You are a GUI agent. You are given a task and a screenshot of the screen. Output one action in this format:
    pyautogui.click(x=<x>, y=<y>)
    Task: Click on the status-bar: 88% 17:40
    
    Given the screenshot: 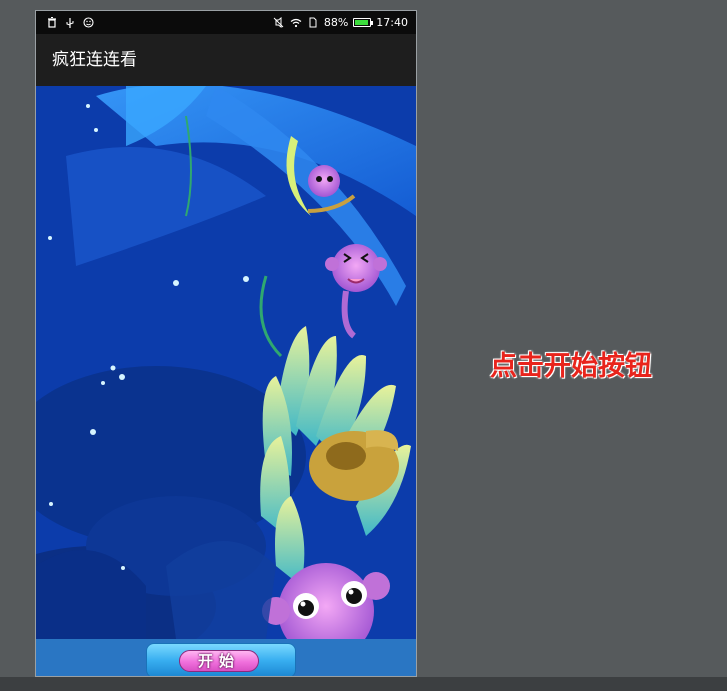 What is the action you would take?
    pyautogui.click(x=226, y=22)
    